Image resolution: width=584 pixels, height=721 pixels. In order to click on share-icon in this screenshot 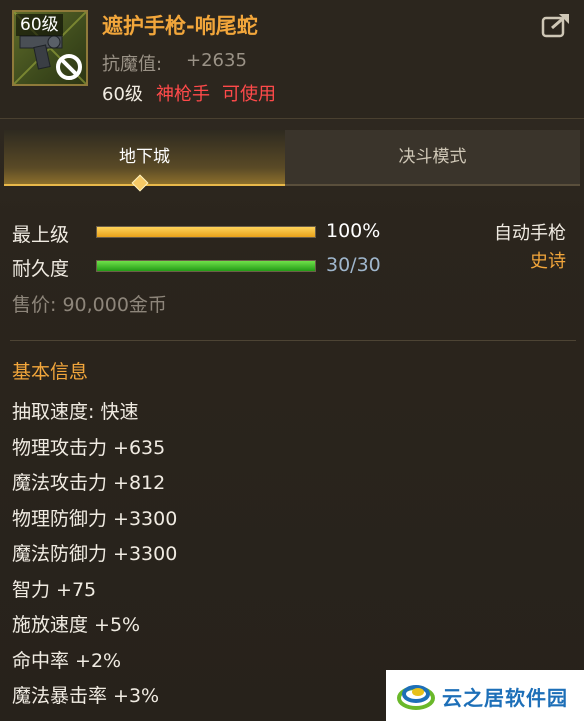, I will do `click(555, 25)`.